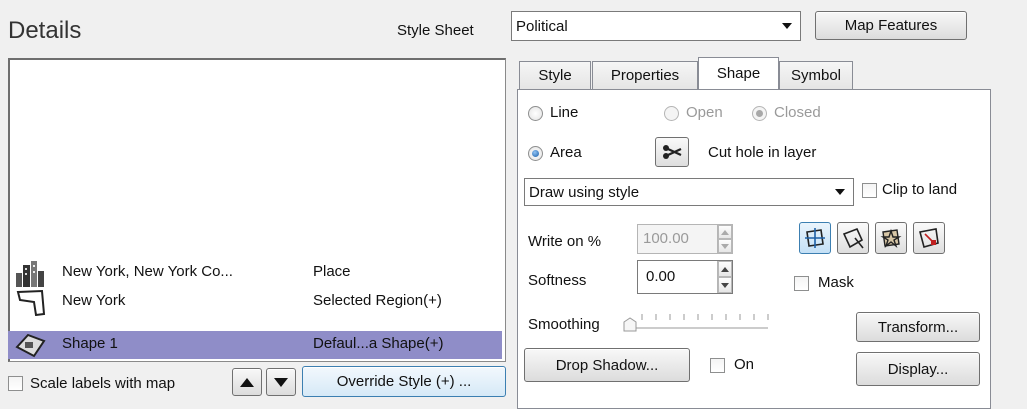 This screenshot has width=1027, height=409. What do you see at coordinates (744, 364) in the screenshot?
I see `shadow-on-label: On` at bounding box center [744, 364].